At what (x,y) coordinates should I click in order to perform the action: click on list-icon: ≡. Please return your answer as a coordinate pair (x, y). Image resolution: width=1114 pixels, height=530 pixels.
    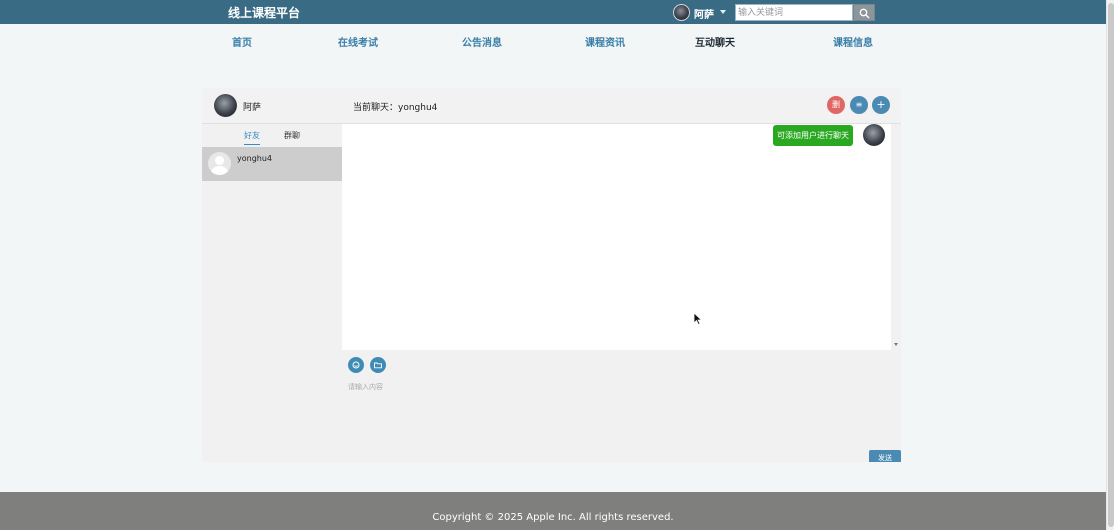
    Looking at the image, I should click on (859, 104).